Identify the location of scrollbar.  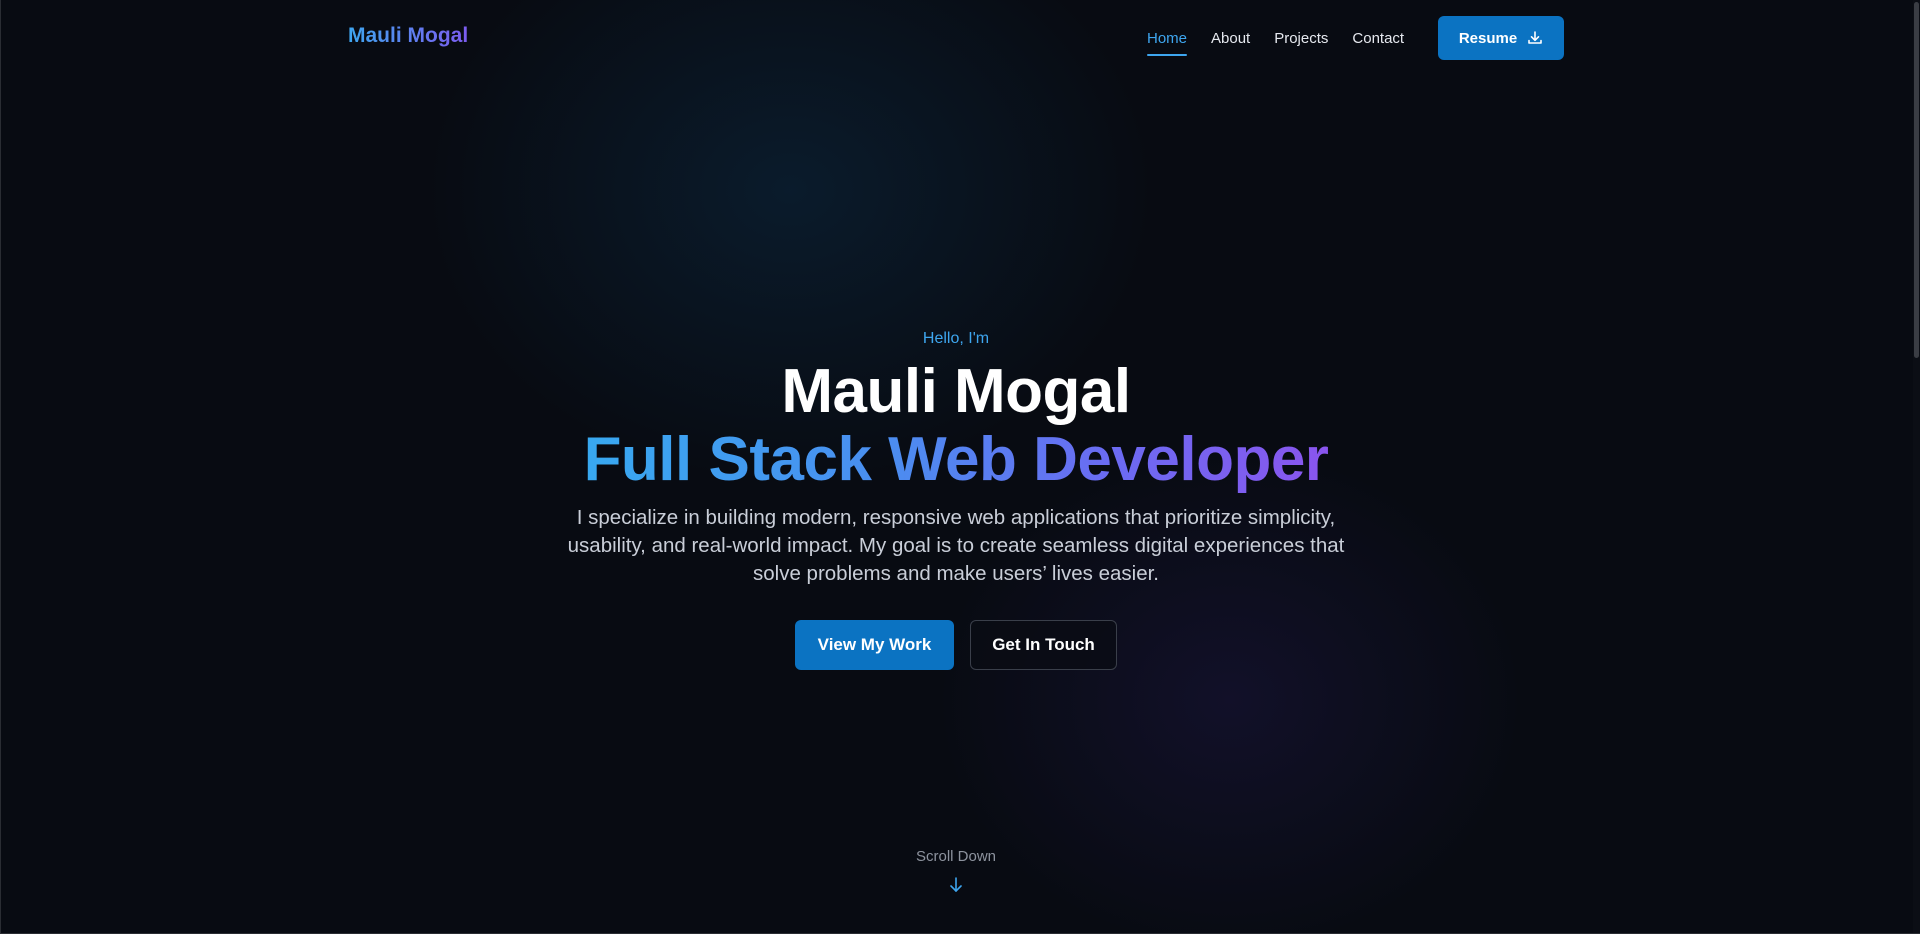
(1916, 467).